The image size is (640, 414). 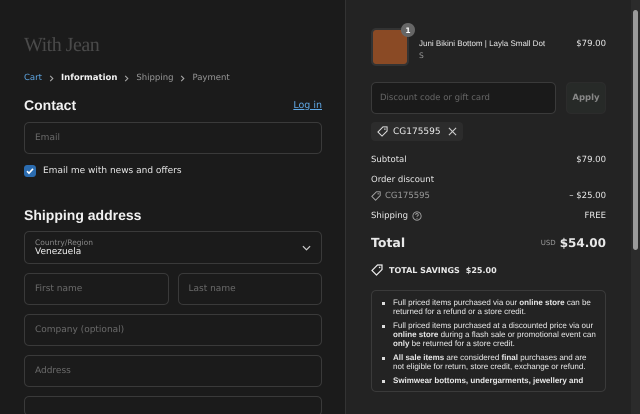 What do you see at coordinates (211, 78) in the screenshot?
I see `breadcrumb-item: Payment` at bounding box center [211, 78].